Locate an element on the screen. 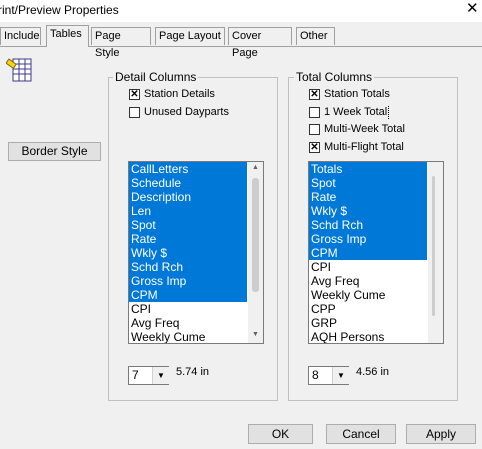 The width and height of the screenshot is (482, 449). list-item: Description is located at coordinates (188, 197).